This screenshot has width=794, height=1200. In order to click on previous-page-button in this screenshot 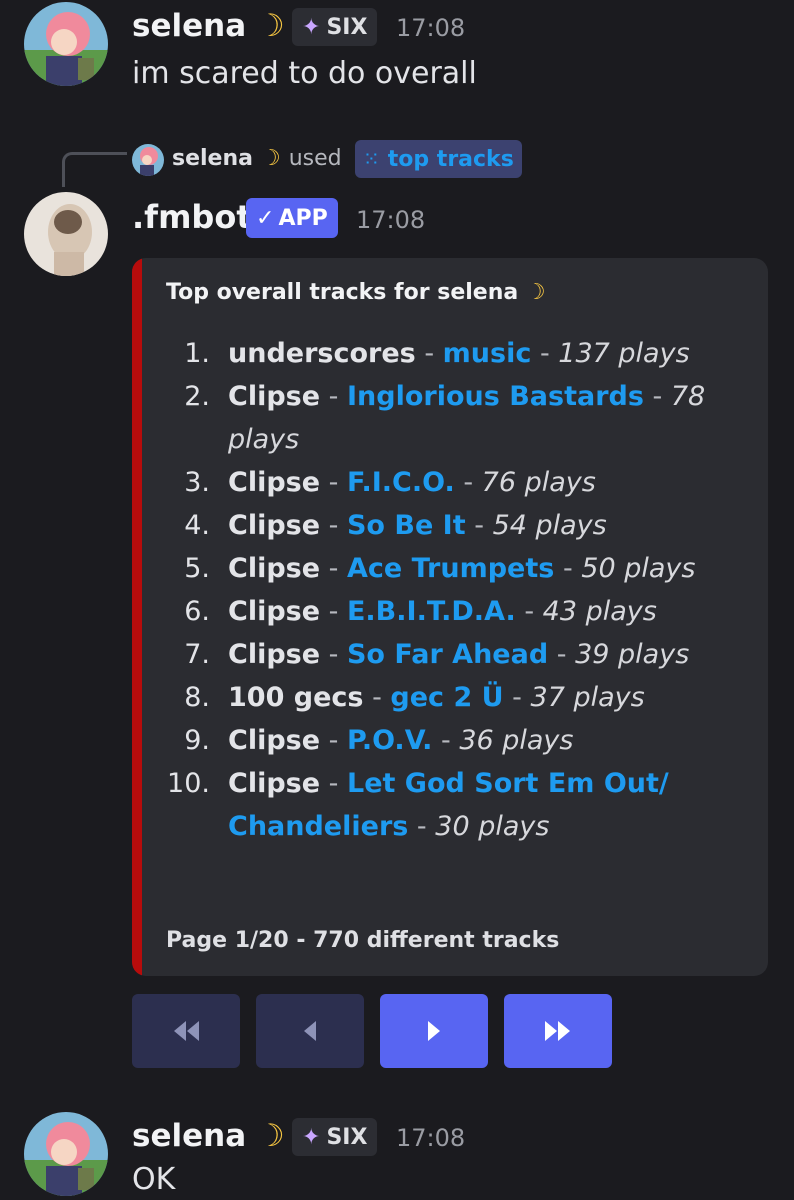, I will do `click(310, 1031)`.